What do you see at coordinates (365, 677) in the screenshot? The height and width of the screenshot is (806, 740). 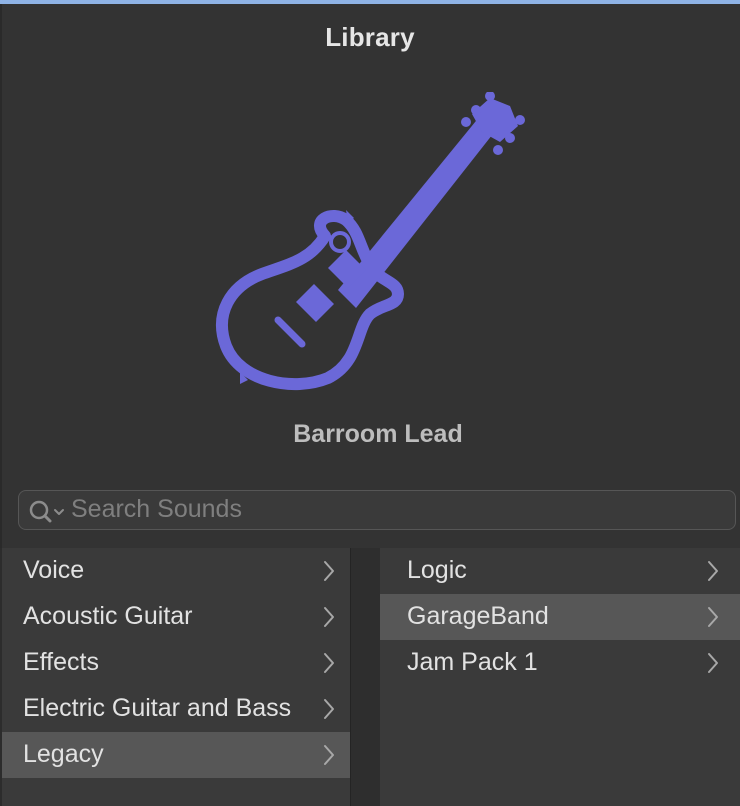 I see `column-divider` at bounding box center [365, 677].